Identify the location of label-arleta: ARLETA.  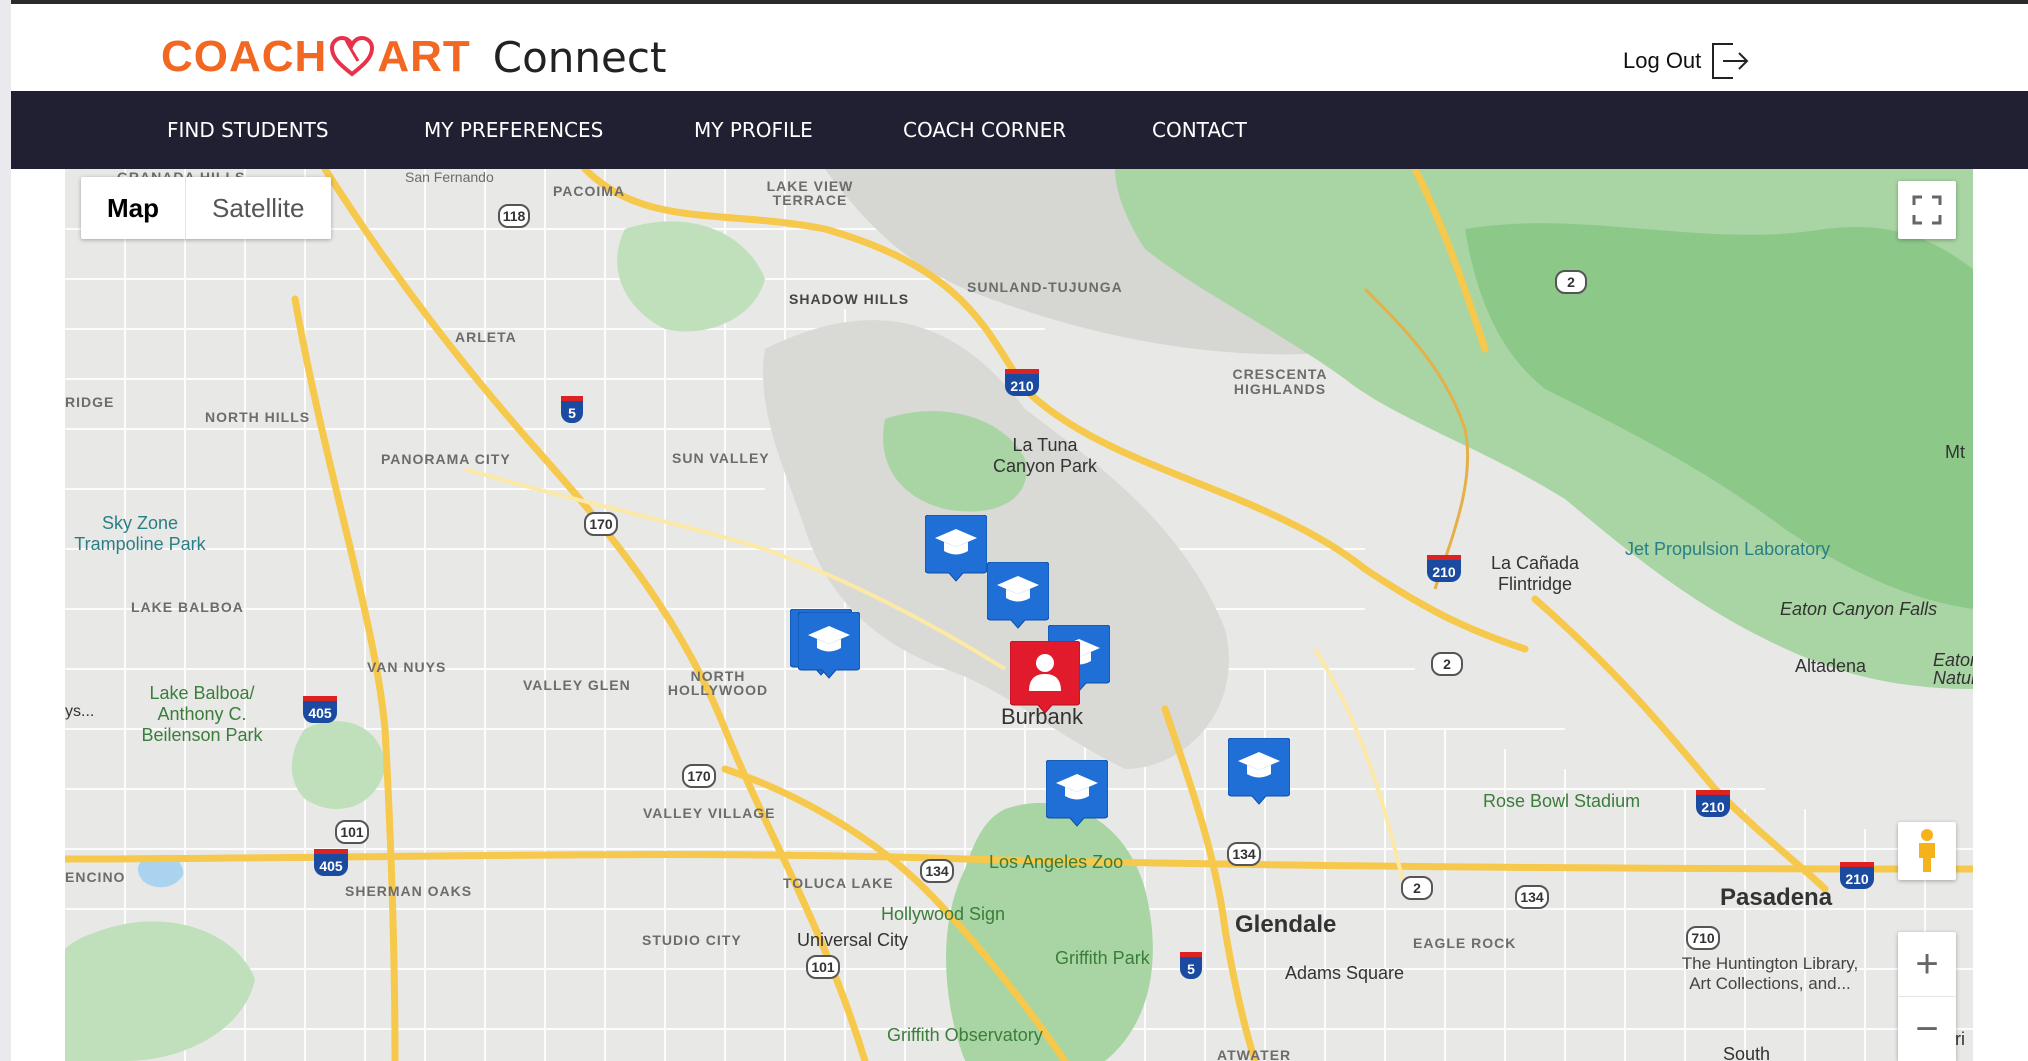
(486, 337).